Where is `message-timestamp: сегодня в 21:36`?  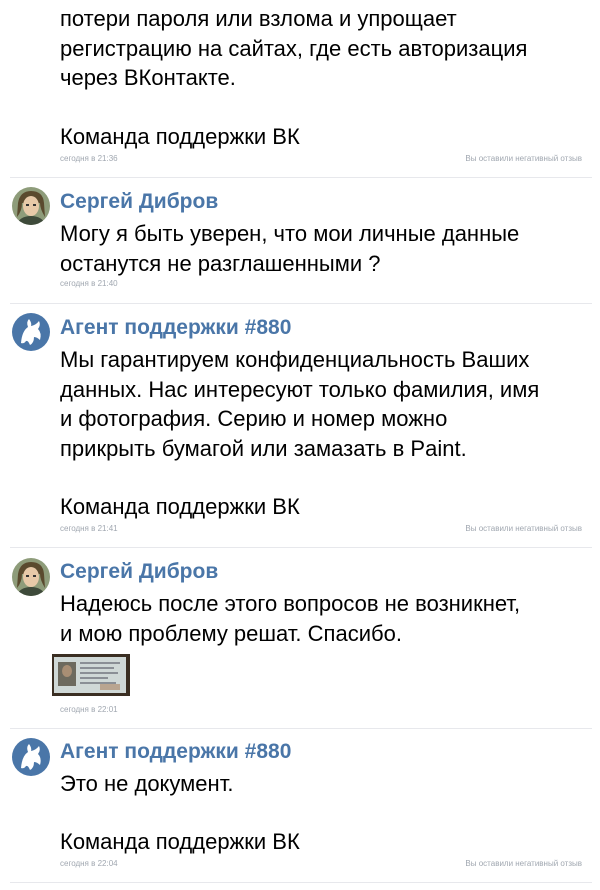
message-timestamp: сегодня в 21:36 is located at coordinates (89, 159).